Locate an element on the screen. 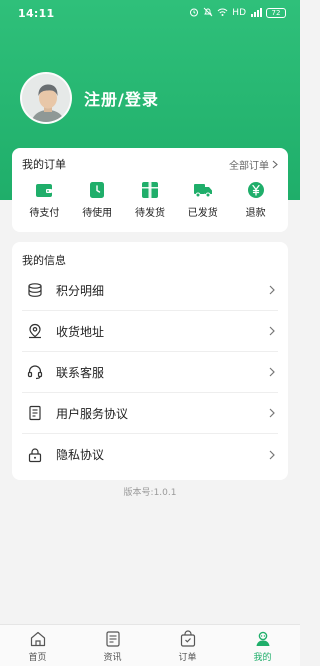  my-orders-title: 我的订单 is located at coordinates (44, 164).